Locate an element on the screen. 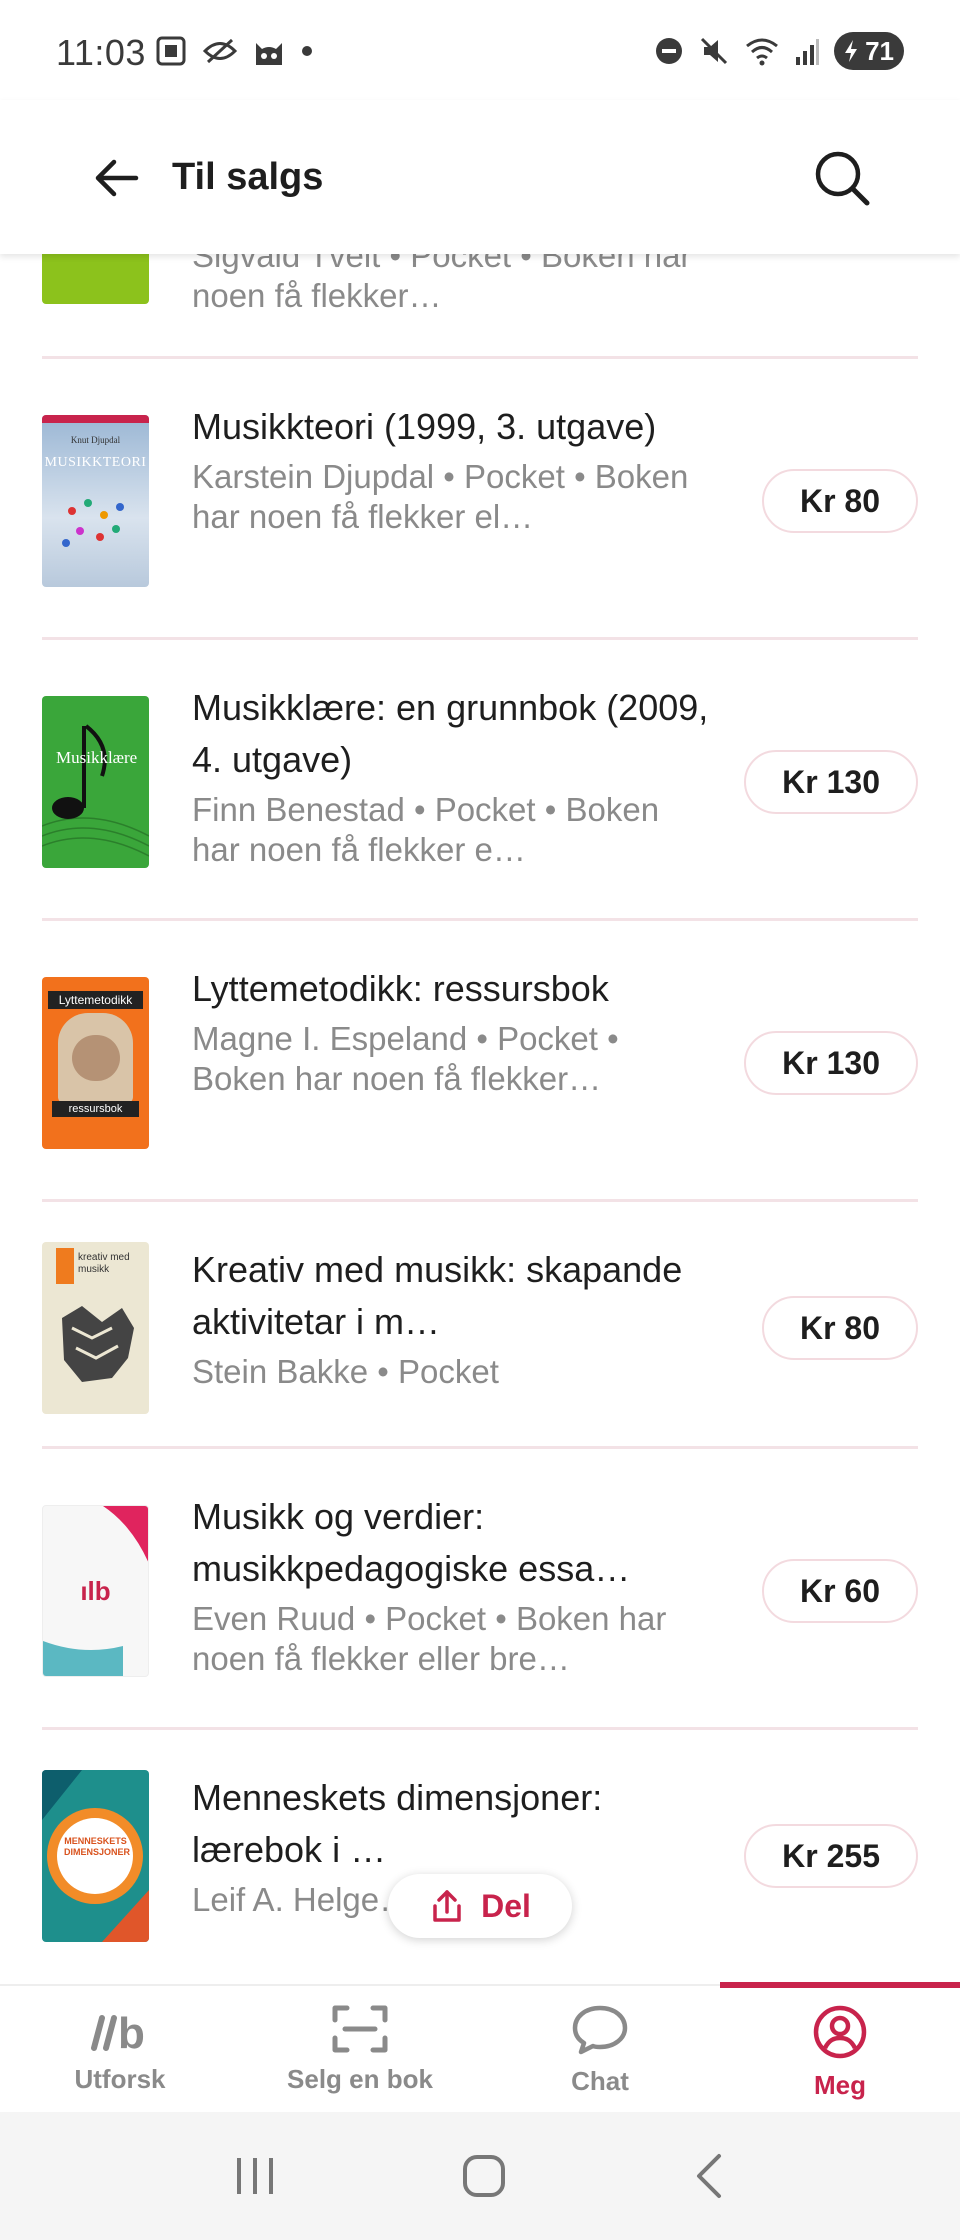 This screenshot has height=2240, width=960. cover-title: MENNESKETS DIMENSJONER is located at coordinates (97, 1846).